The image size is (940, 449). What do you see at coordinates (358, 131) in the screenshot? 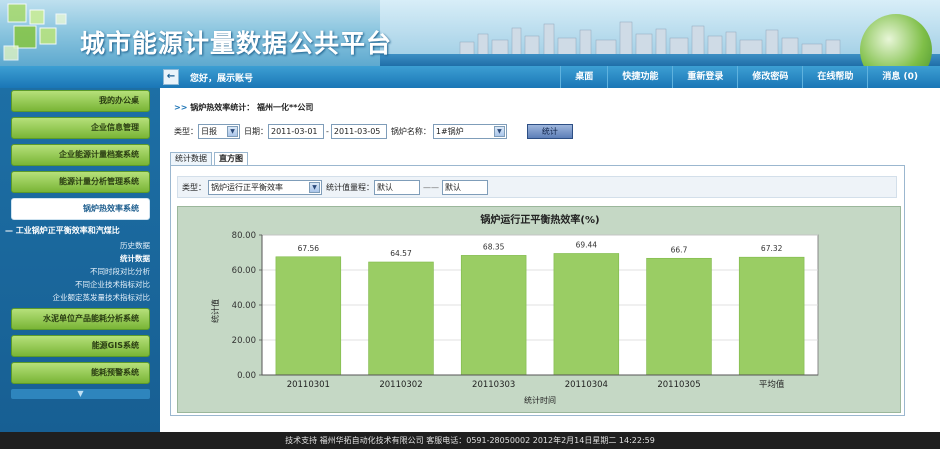
I see `date-to-input: 2011-03-05` at bounding box center [358, 131].